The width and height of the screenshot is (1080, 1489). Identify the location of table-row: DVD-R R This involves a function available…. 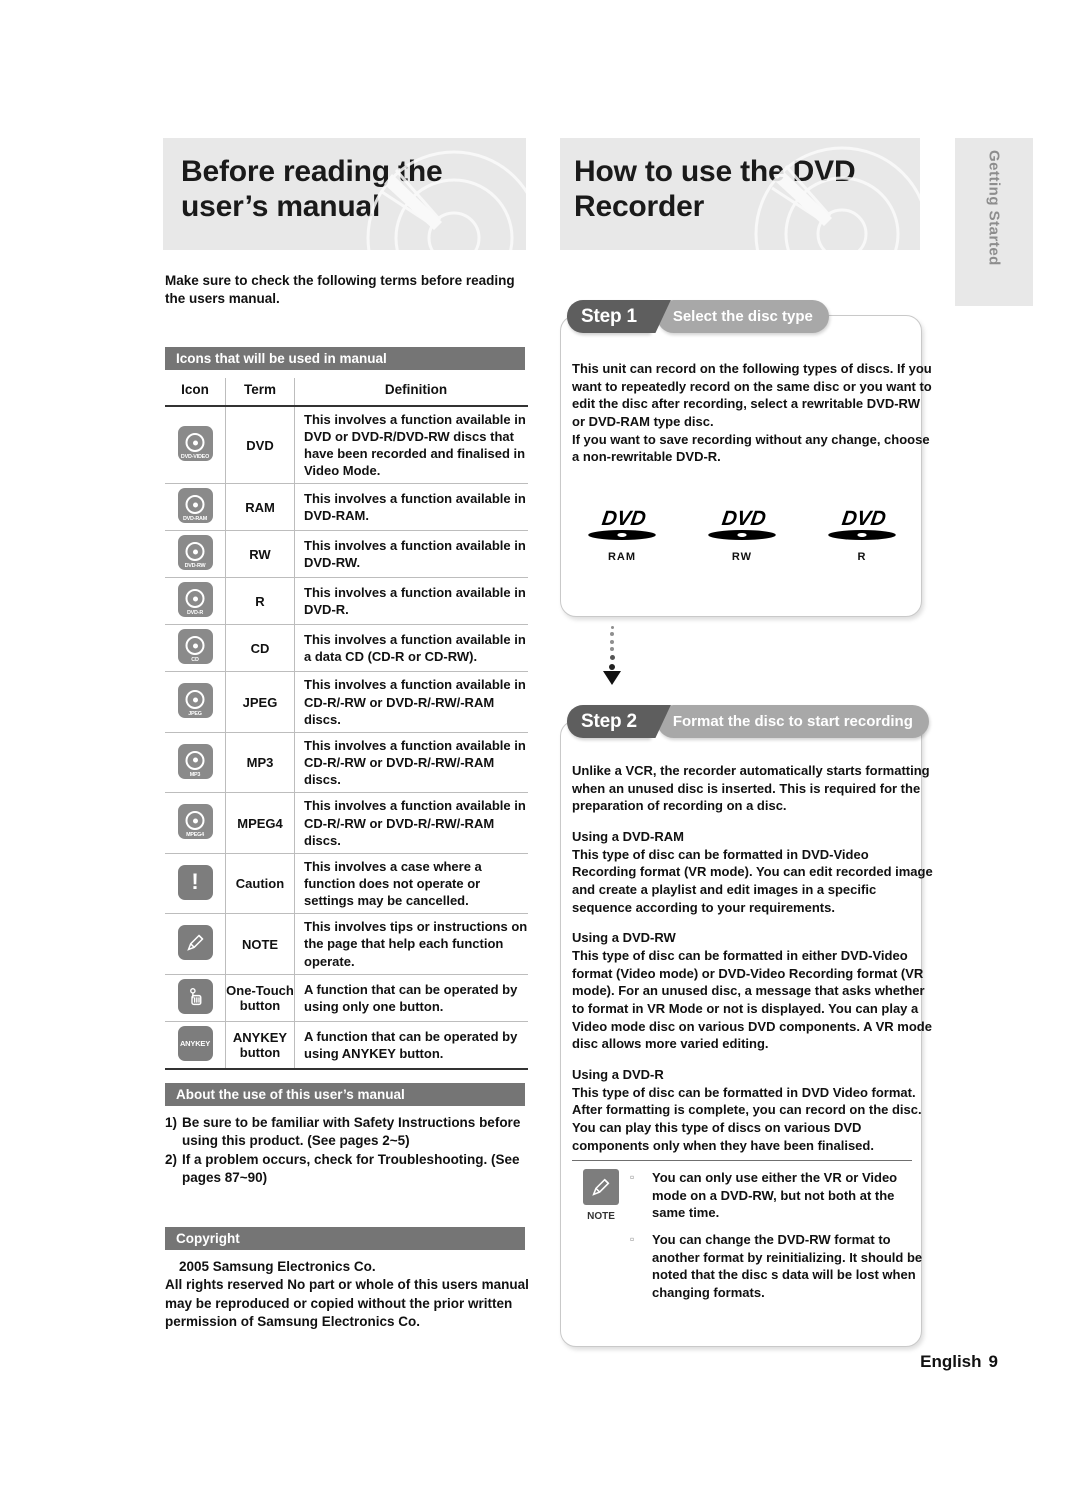
(346, 601).